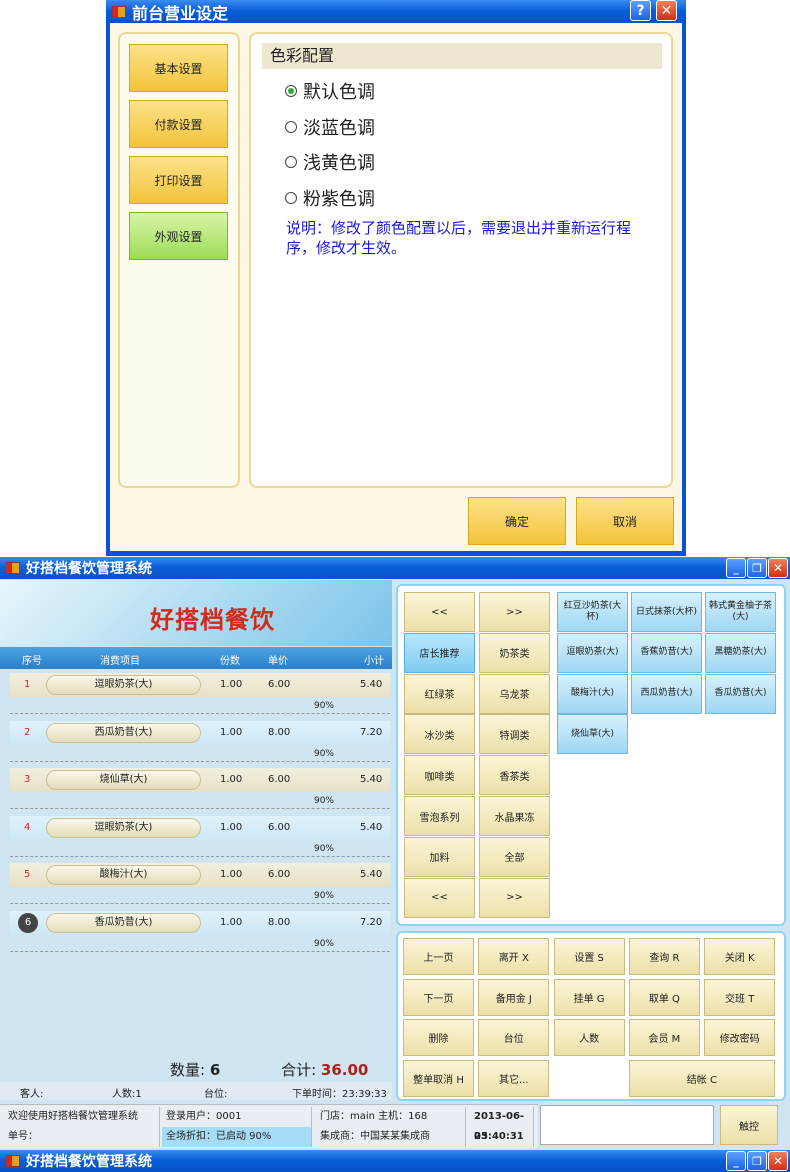  What do you see at coordinates (330, 162) in the screenshot?
I see `radio-light-yellow: 浅黄色调` at bounding box center [330, 162].